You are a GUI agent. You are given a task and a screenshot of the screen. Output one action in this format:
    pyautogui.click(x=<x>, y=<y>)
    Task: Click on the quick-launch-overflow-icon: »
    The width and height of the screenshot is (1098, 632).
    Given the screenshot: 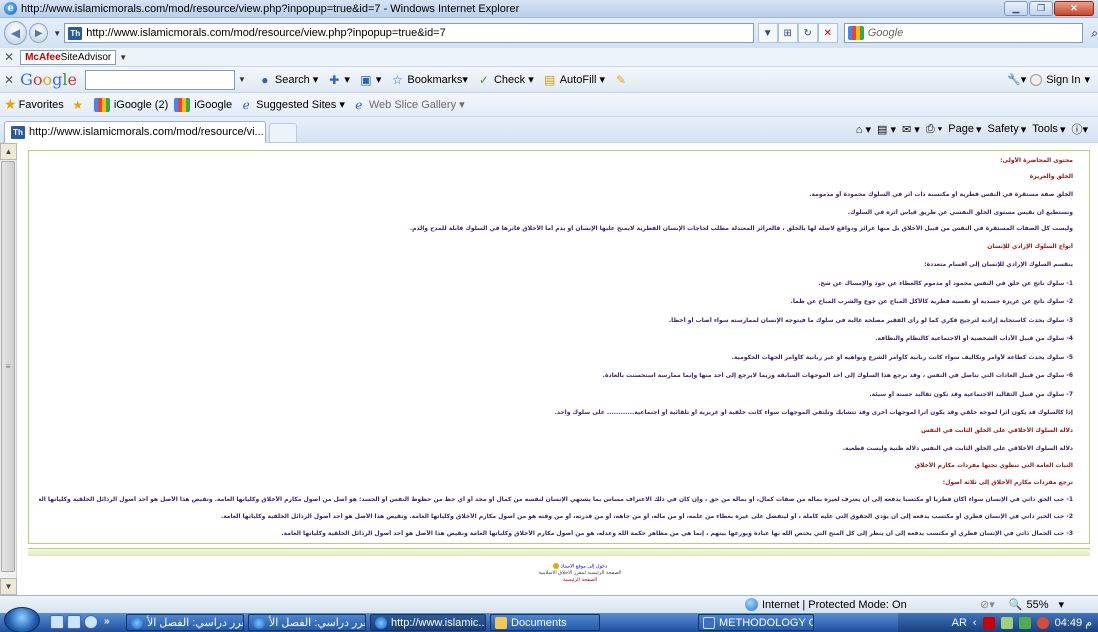 What is the action you would take?
    pyautogui.click(x=107, y=621)
    